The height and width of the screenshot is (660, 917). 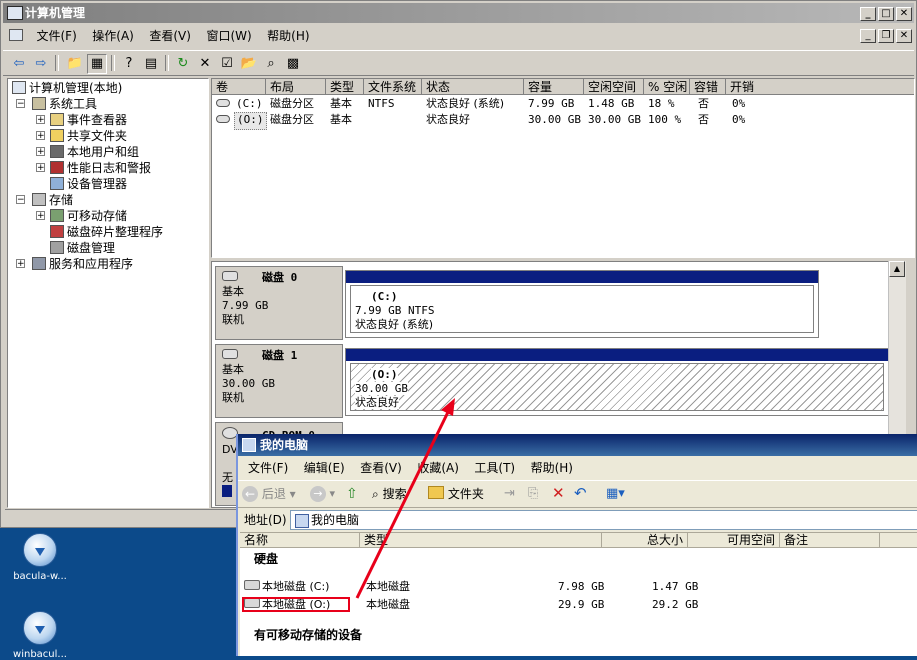 What do you see at coordinates (405, 498) in the screenshot?
I see `annotation-arrow` at bounding box center [405, 498].